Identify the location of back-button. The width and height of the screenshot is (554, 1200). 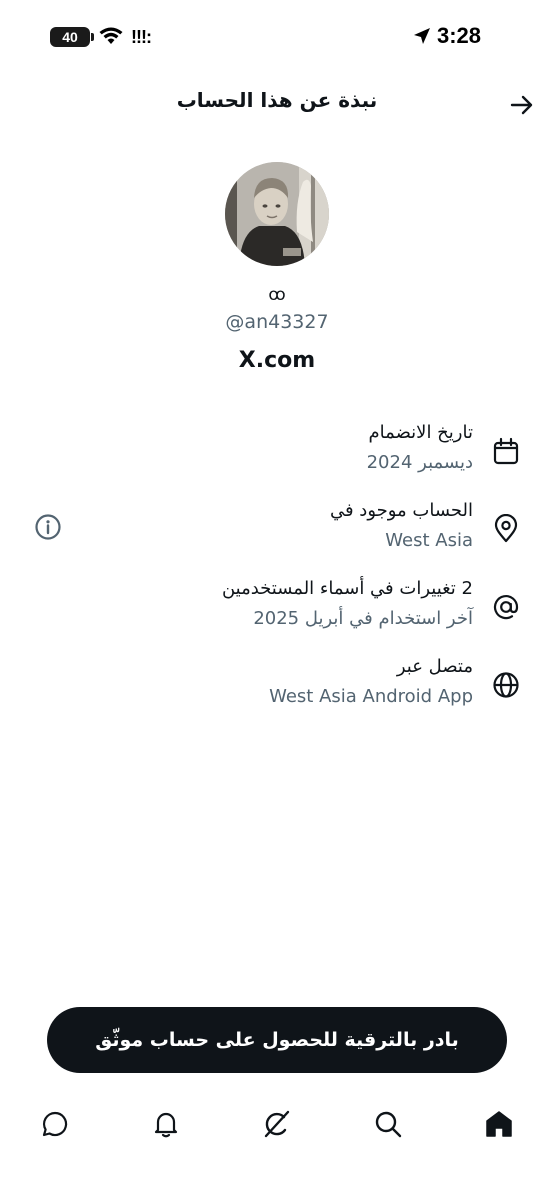
(522, 105).